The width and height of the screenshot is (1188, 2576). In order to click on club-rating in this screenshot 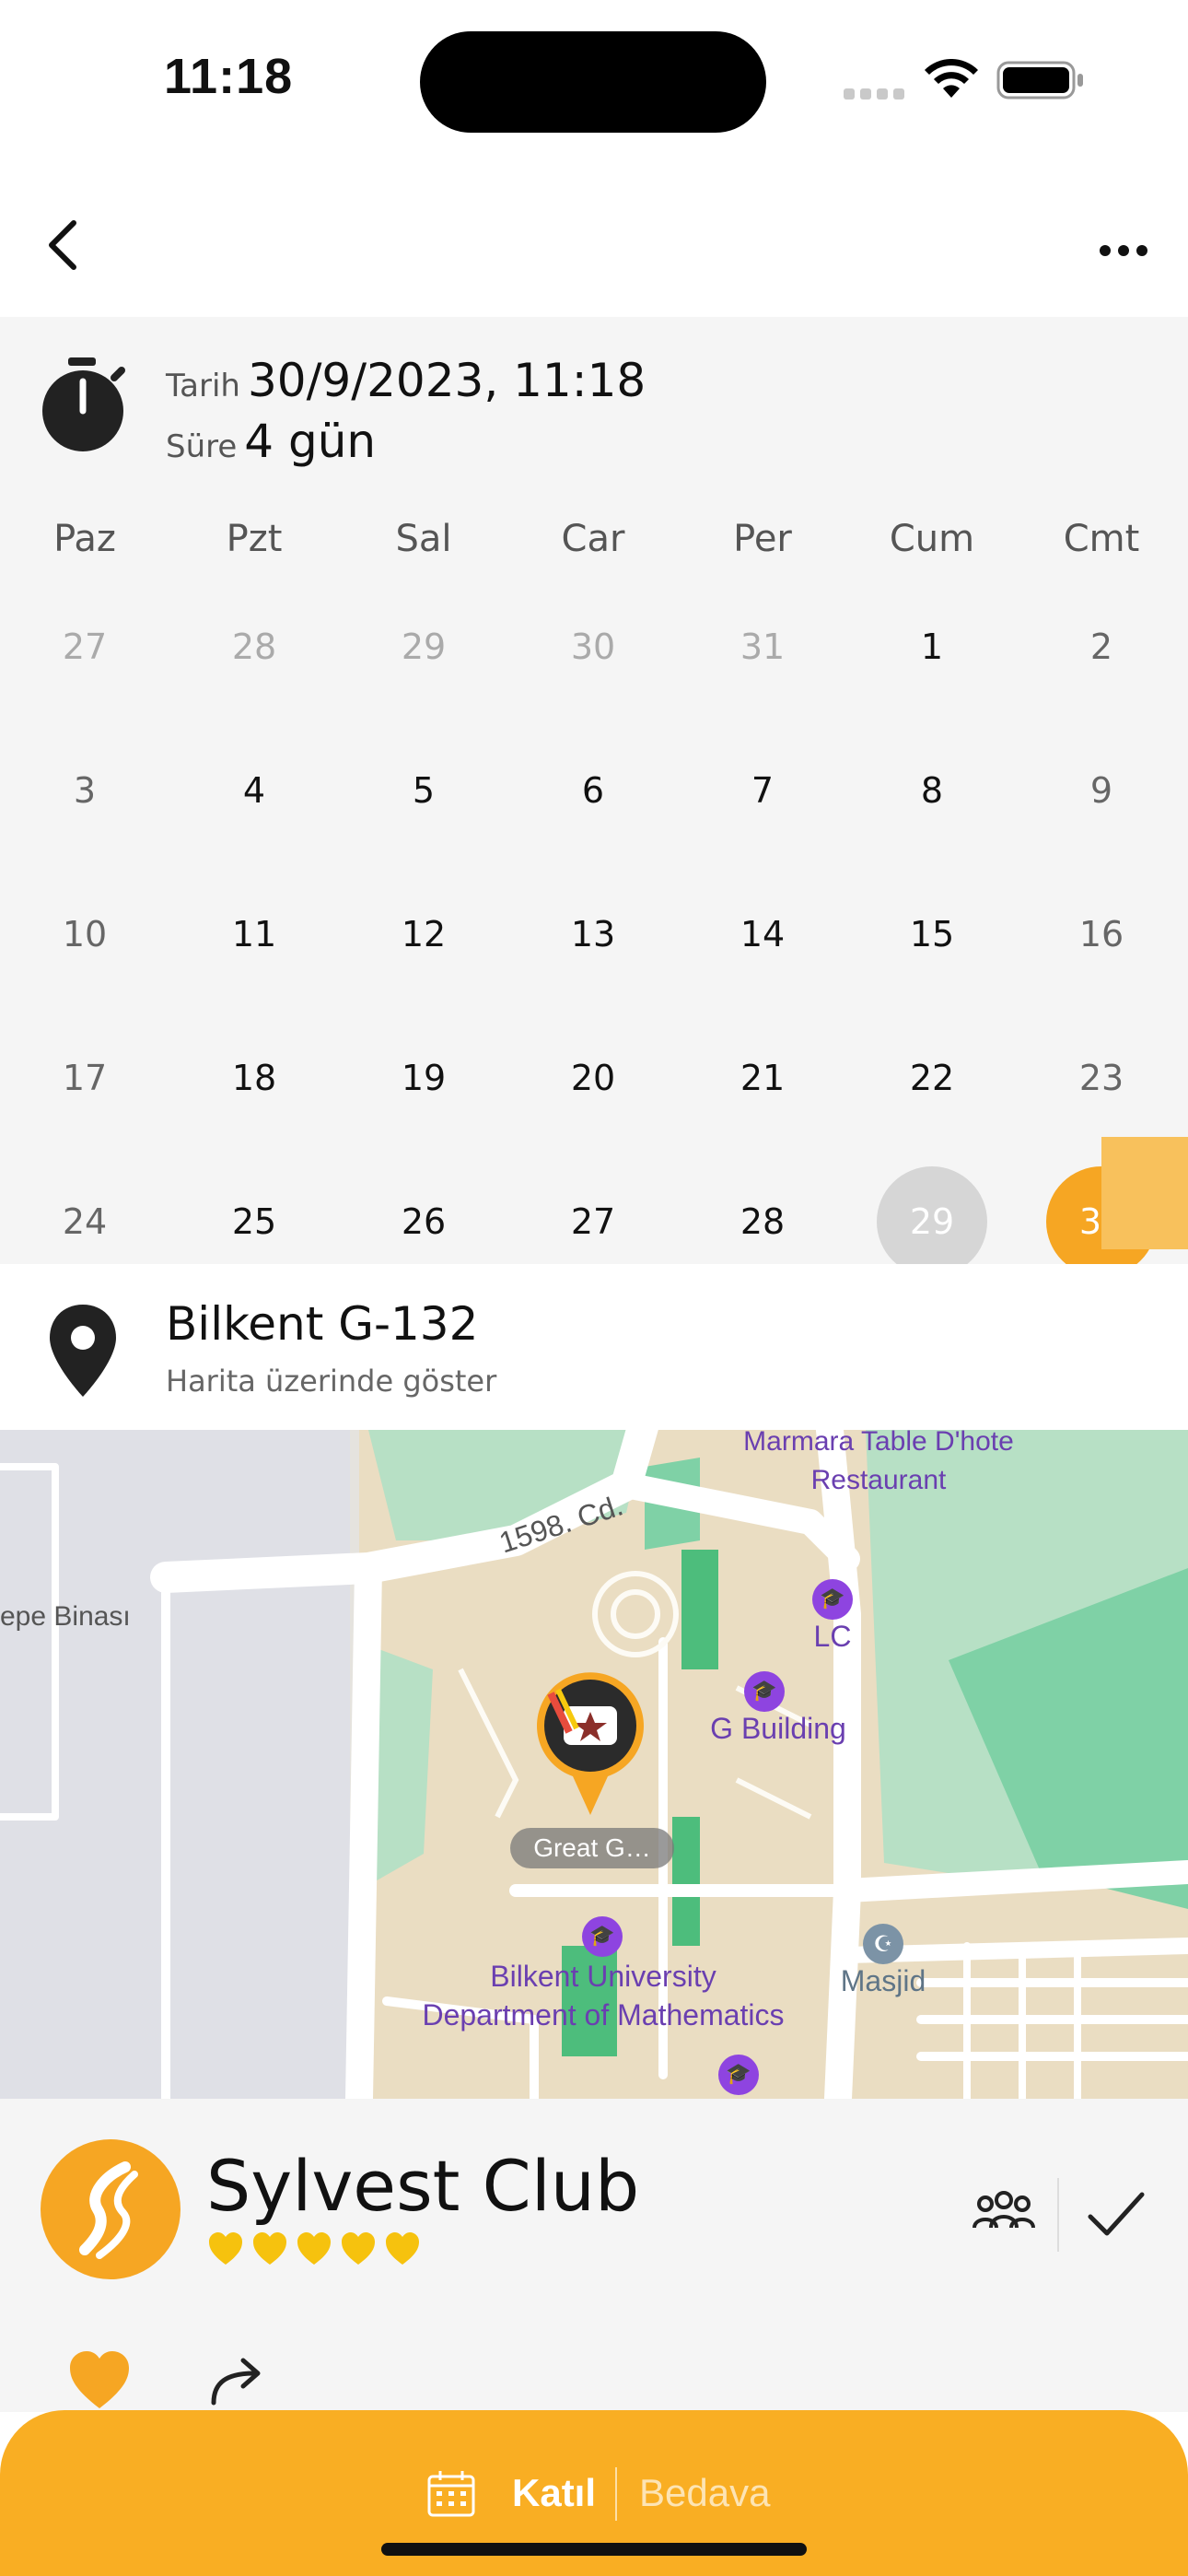, I will do `click(314, 2253)`.